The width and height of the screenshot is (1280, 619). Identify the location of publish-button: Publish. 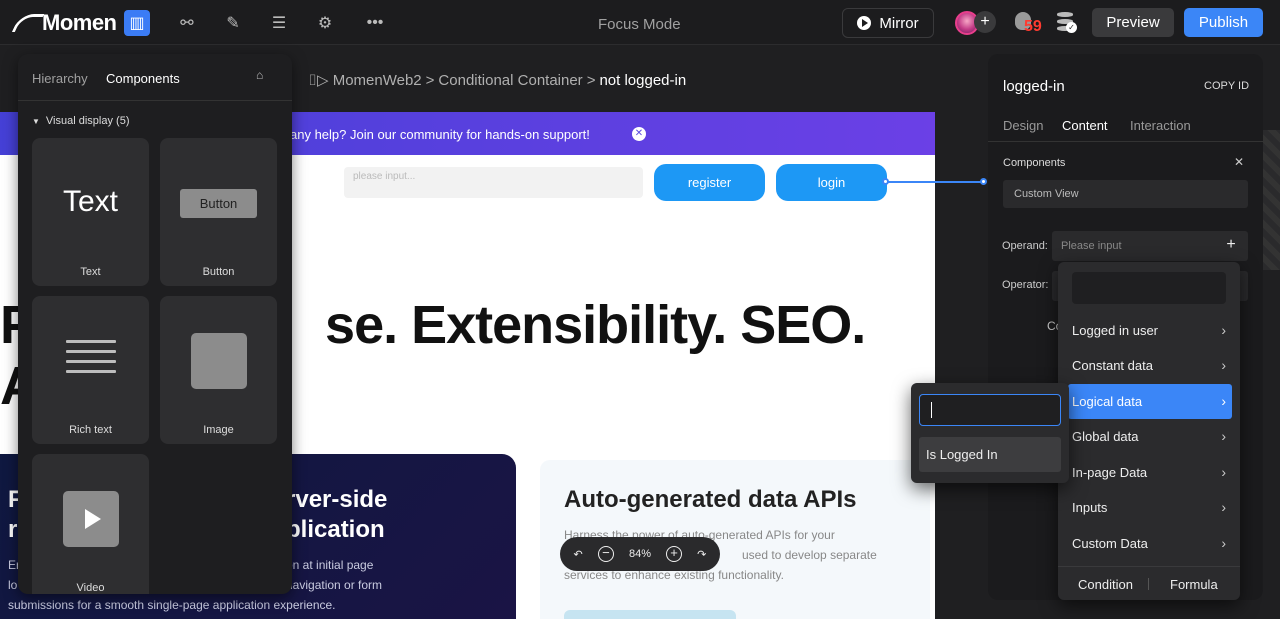
(1223, 22).